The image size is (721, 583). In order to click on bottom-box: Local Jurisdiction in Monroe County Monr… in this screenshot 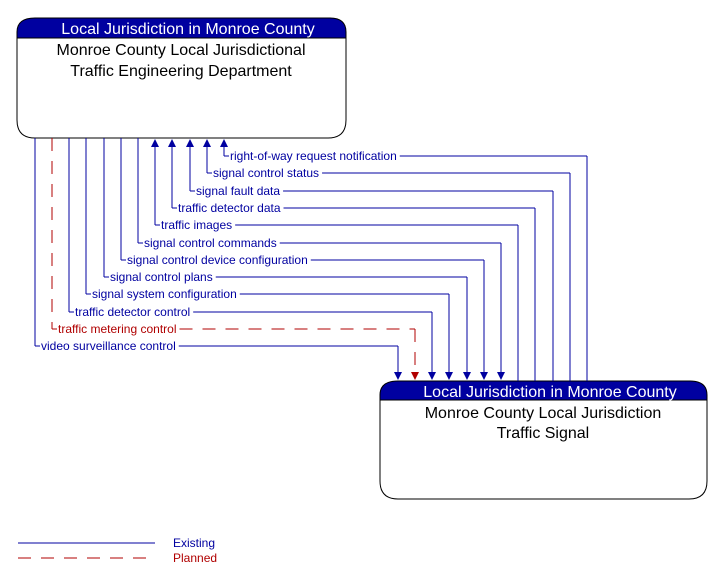, I will do `click(543, 440)`.